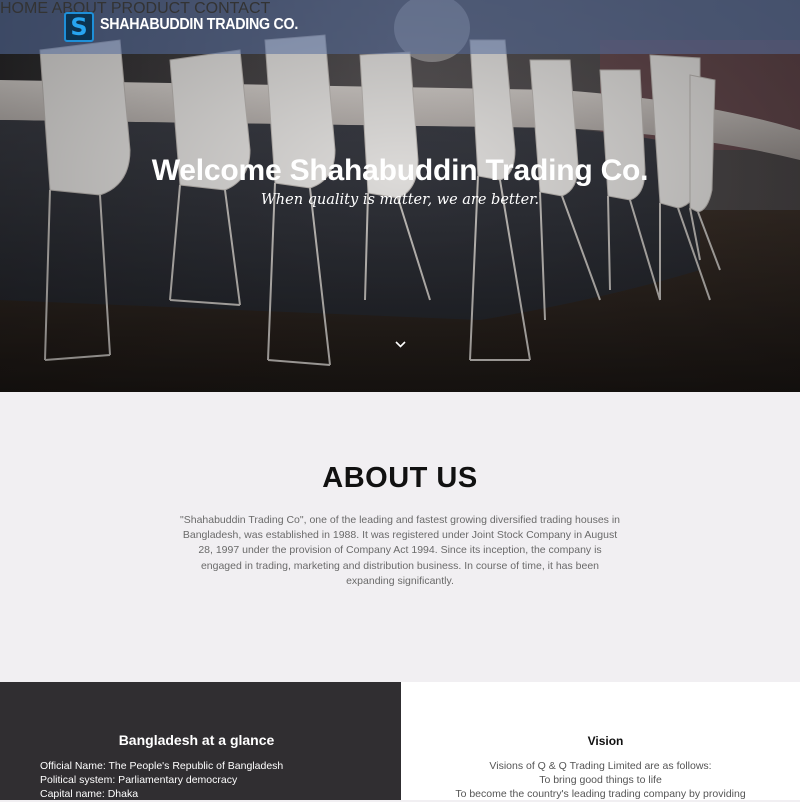 This screenshot has width=800, height=802. What do you see at coordinates (196, 740) in the screenshot?
I see `glance-heading: Bangladesh at a glance` at bounding box center [196, 740].